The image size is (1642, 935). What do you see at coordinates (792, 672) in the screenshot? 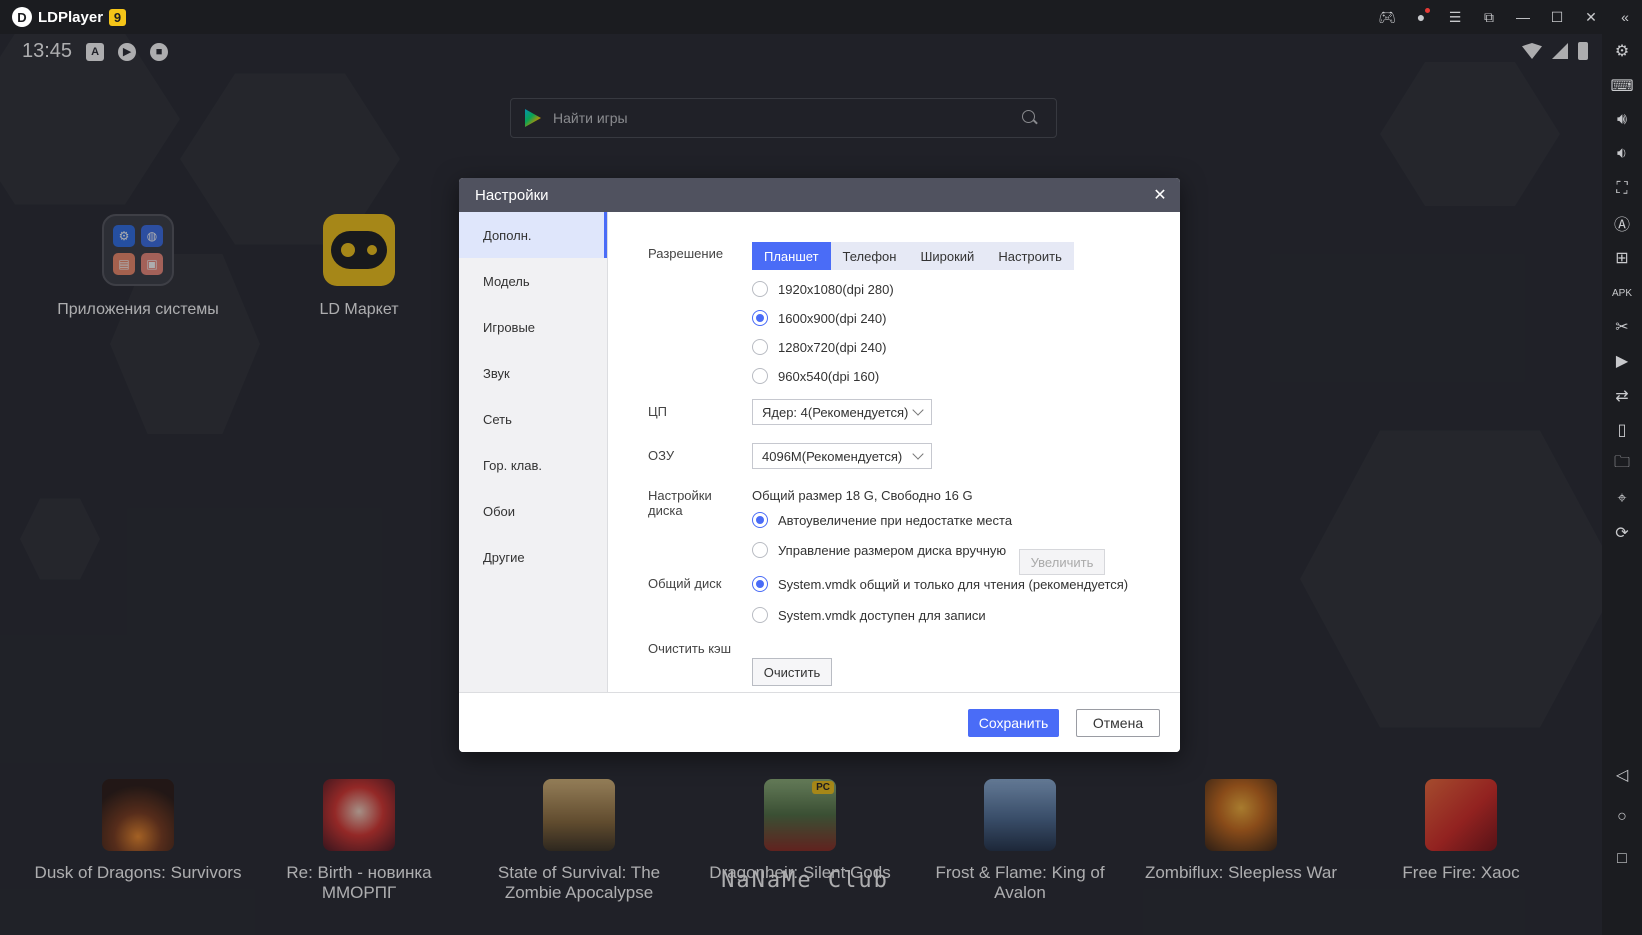
I see `clear-cache-button: Очистить` at bounding box center [792, 672].